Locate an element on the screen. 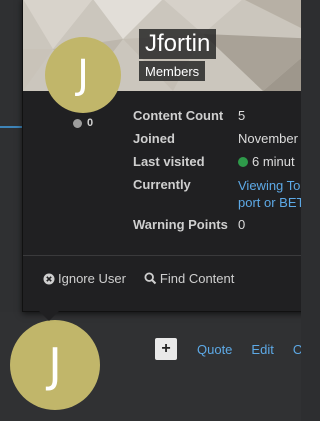  post-actions: + Quote Edit O is located at coordinates (228, 349).